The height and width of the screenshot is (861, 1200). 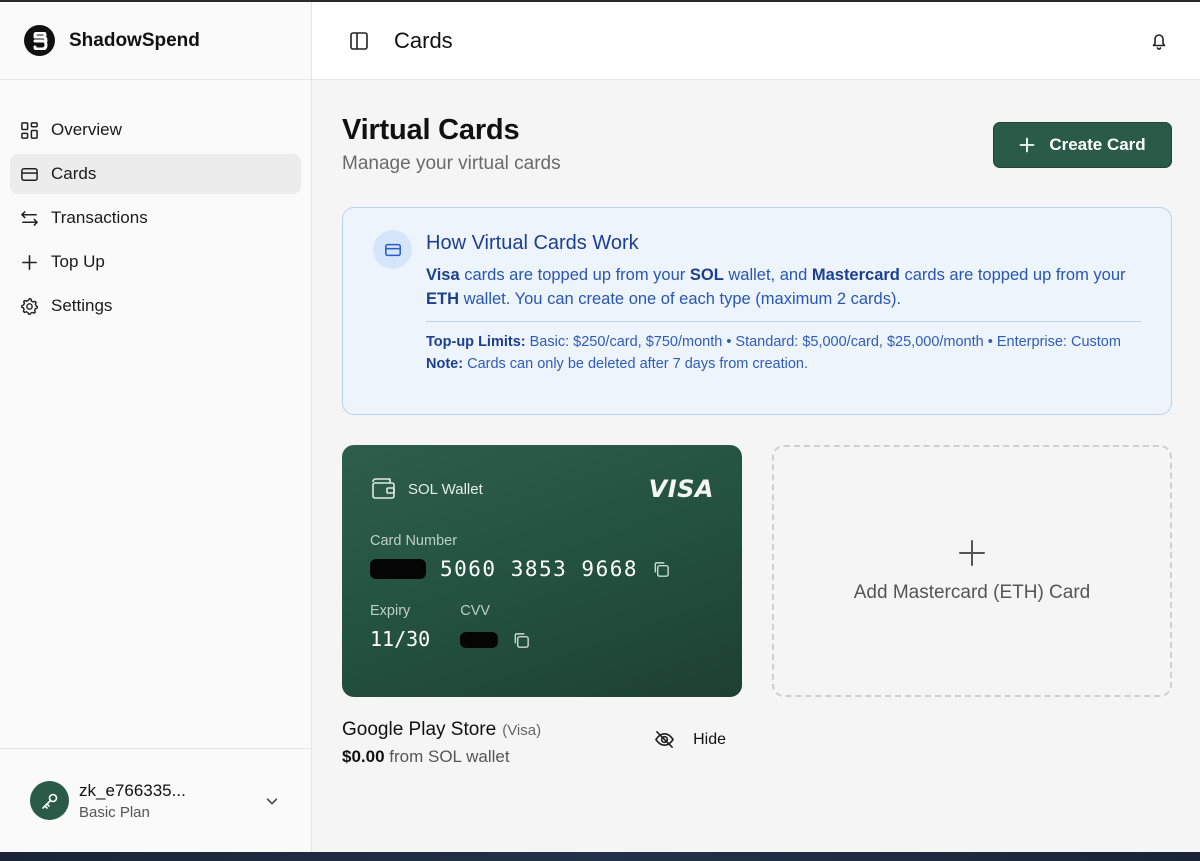 I want to click on gear-icon, so click(x=29, y=306).